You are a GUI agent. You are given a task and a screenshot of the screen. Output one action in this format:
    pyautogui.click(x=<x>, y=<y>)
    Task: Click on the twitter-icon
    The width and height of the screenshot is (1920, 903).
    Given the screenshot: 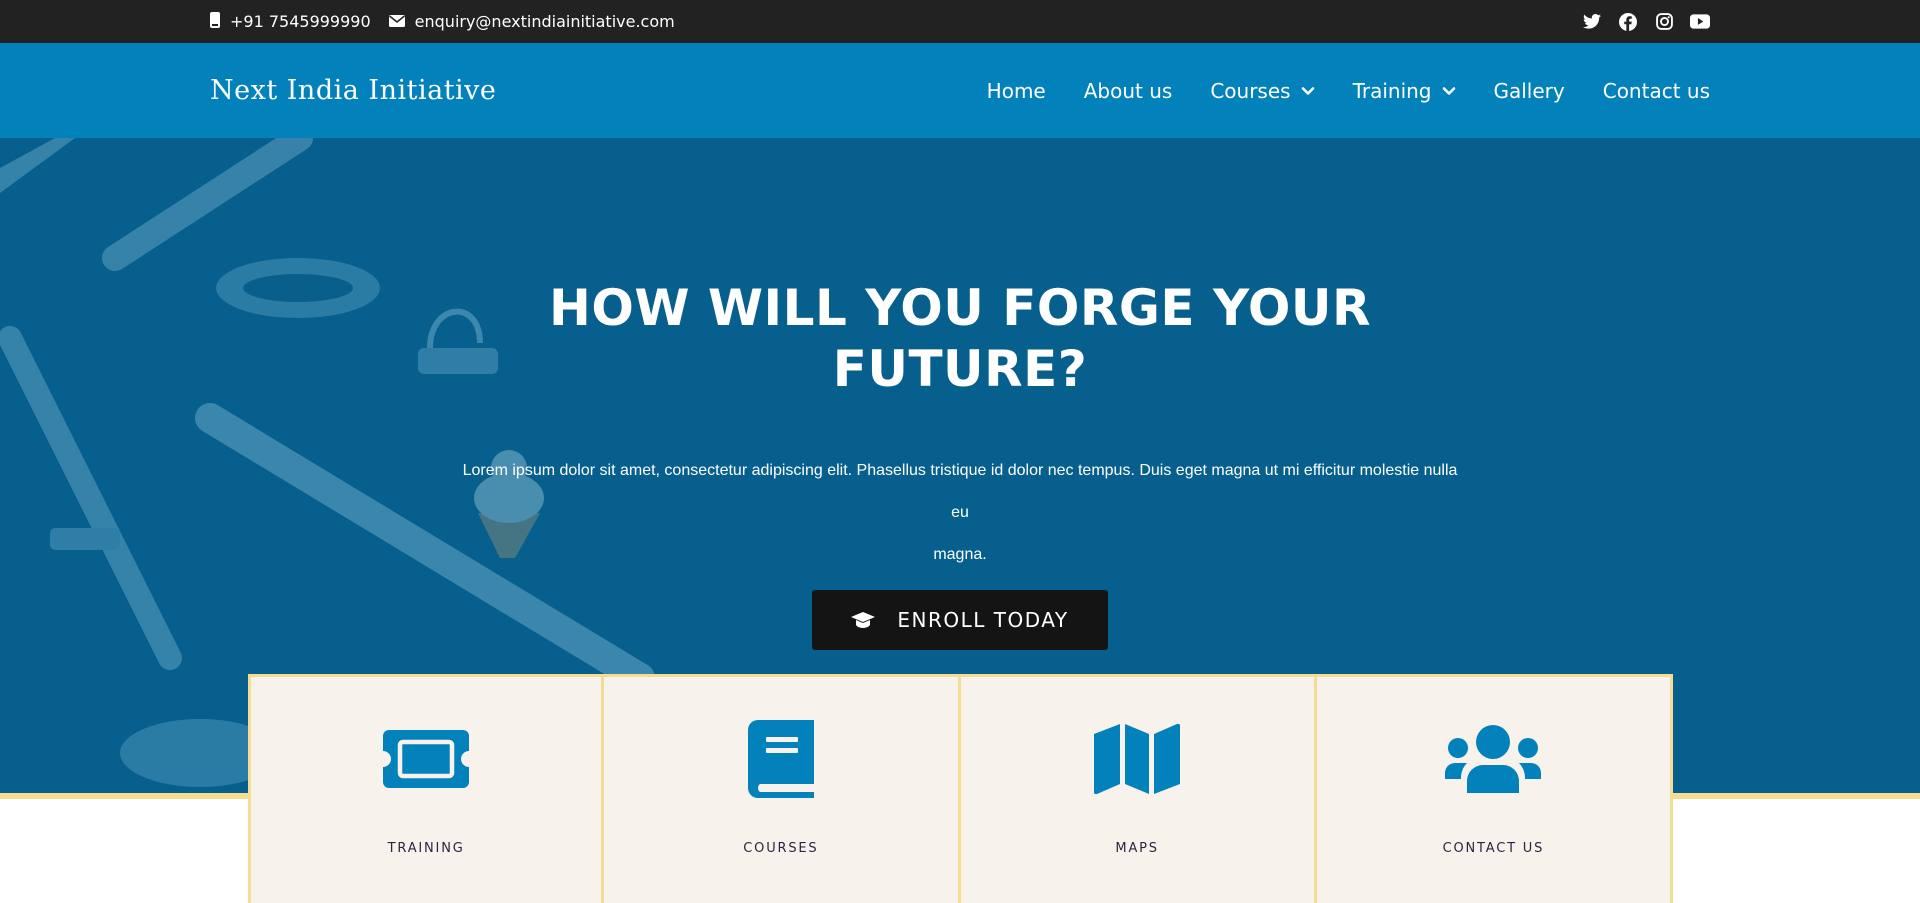 What is the action you would take?
    pyautogui.click(x=1592, y=22)
    